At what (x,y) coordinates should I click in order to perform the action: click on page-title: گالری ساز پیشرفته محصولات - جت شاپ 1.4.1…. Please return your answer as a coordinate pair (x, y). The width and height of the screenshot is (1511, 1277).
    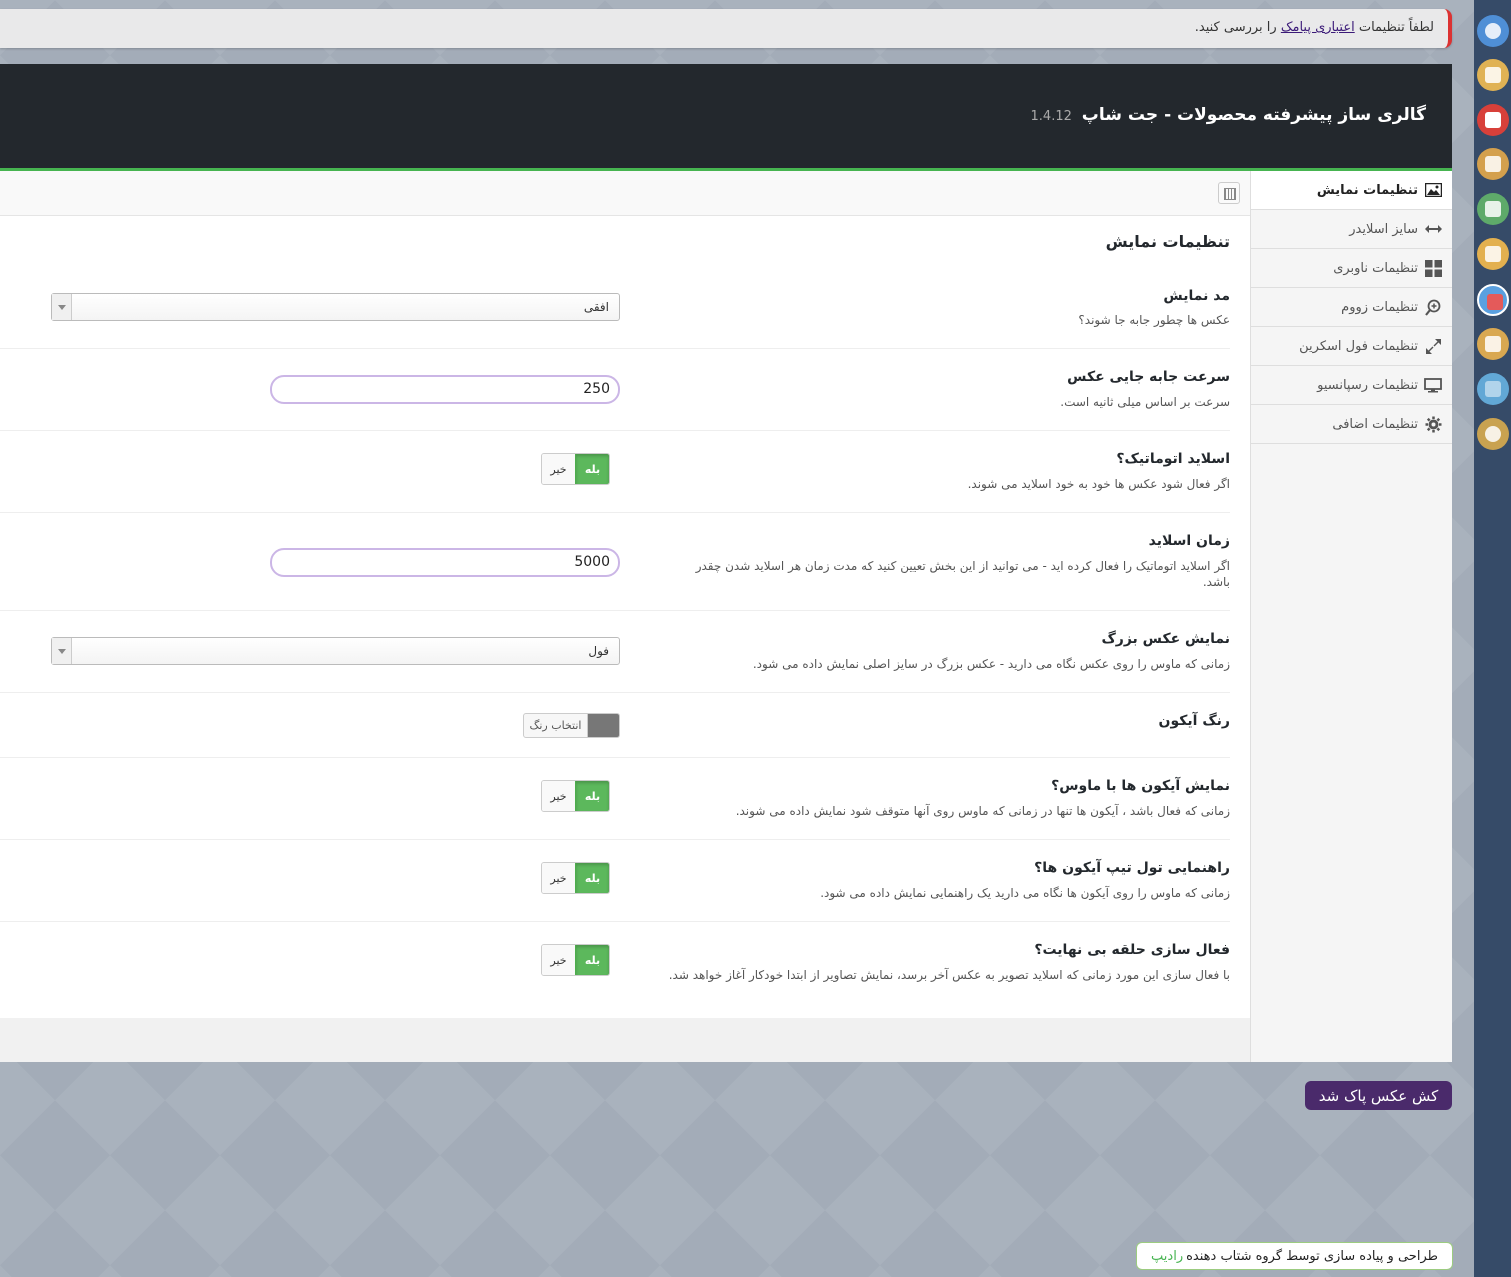
    Looking at the image, I should click on (1228, 115).